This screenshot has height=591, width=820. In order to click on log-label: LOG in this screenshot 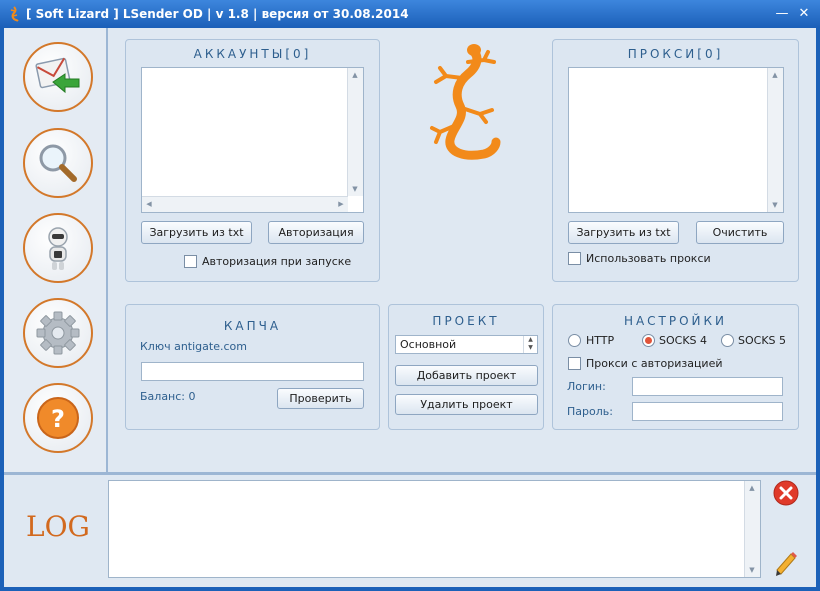, I will do `click(58, 526)`.